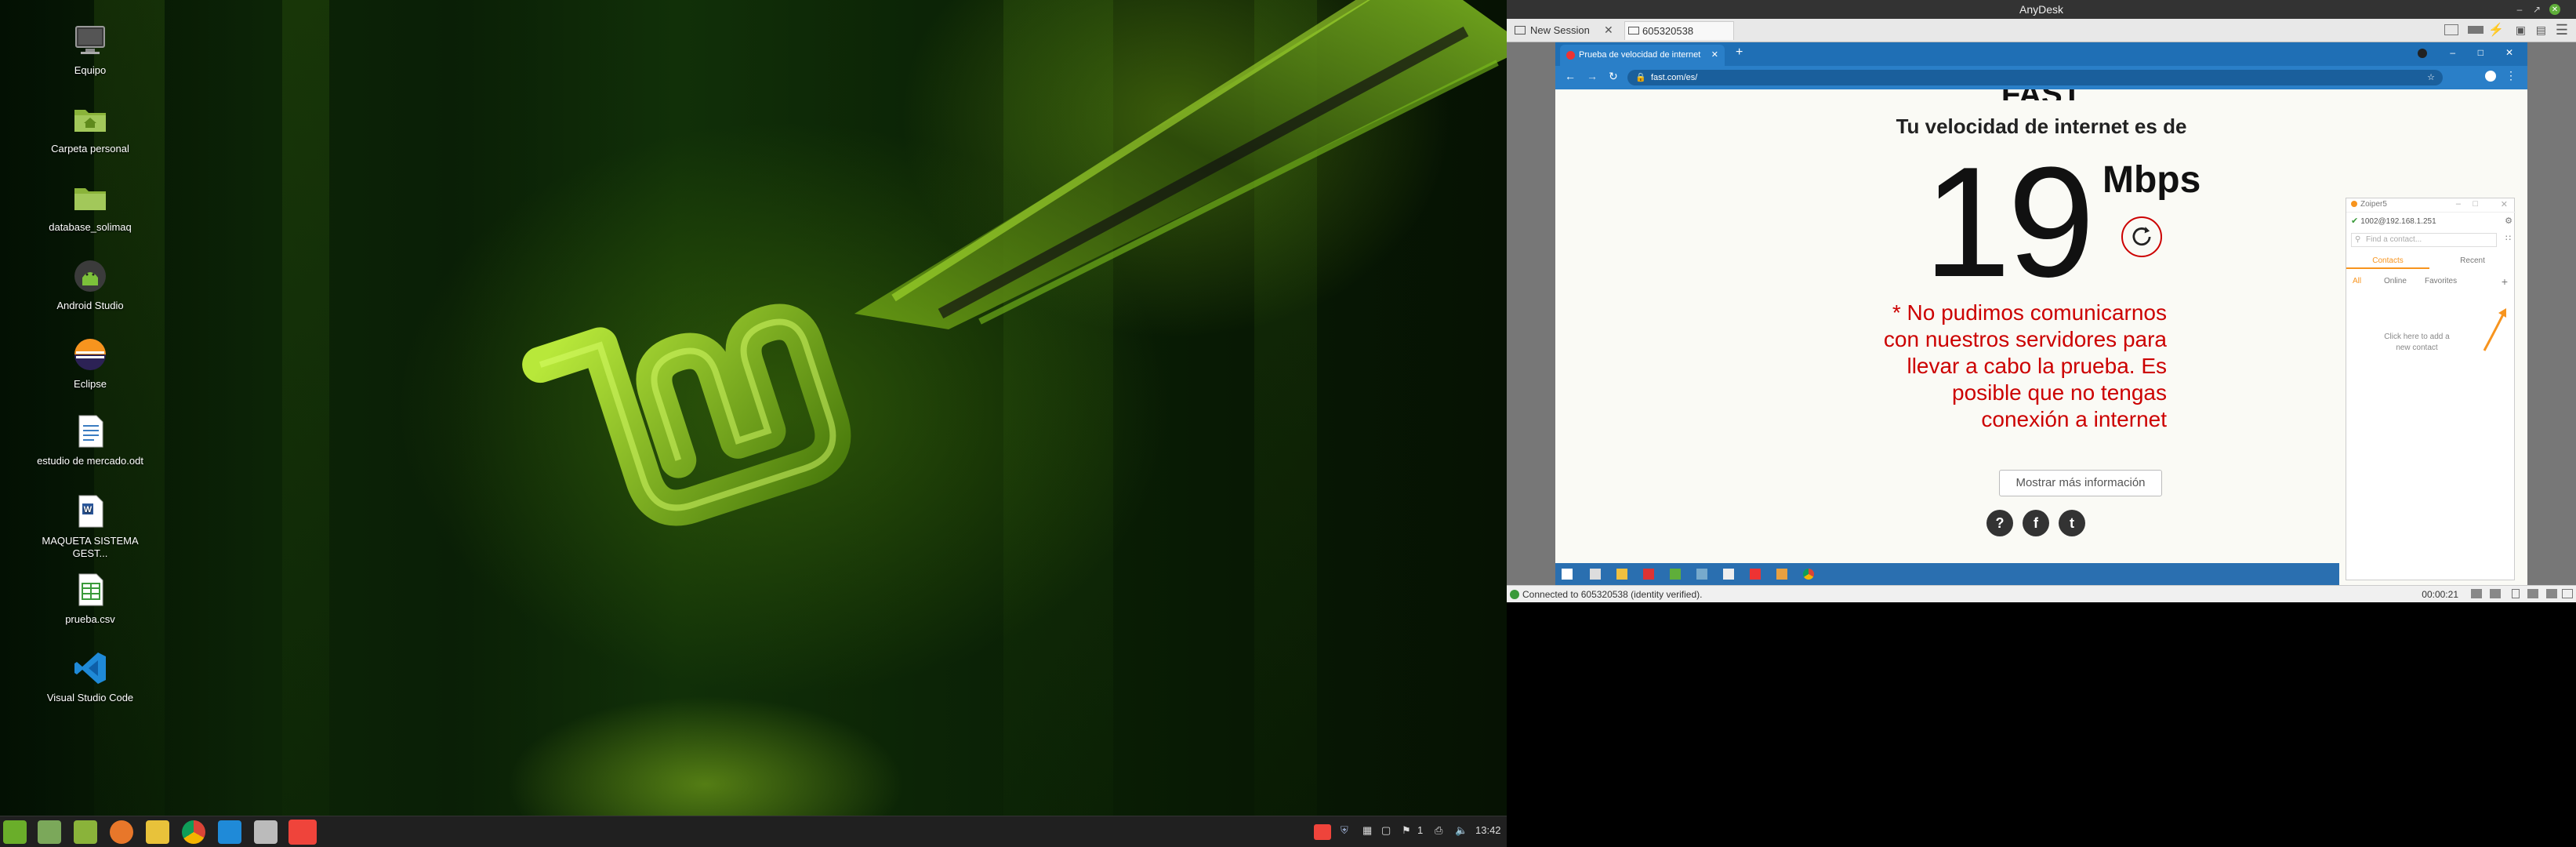 The width and height of the screenshot is (2576, 847). What do you see at coordinates (2475, 30) in the screenshot?
I see `keyboard-icon` at bounding box center [2475, 30].